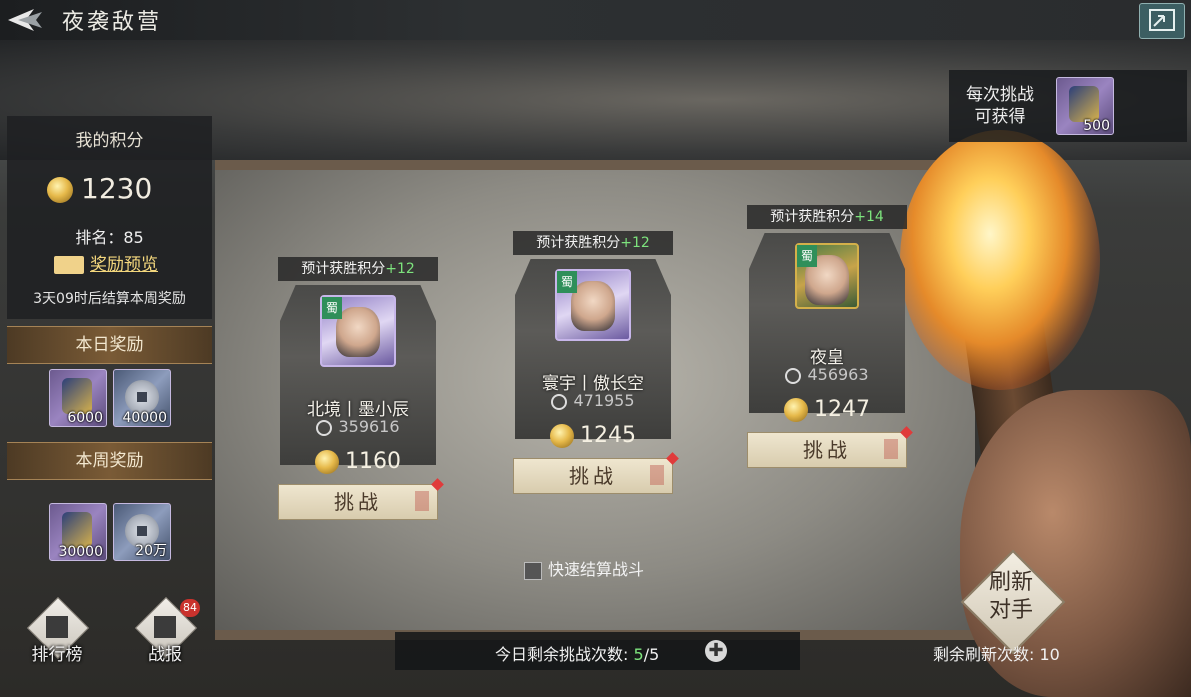 The height and width of the screenshot is (697, 1191). I want to click on challenges-remaining-count: 5, so click(638, 654).